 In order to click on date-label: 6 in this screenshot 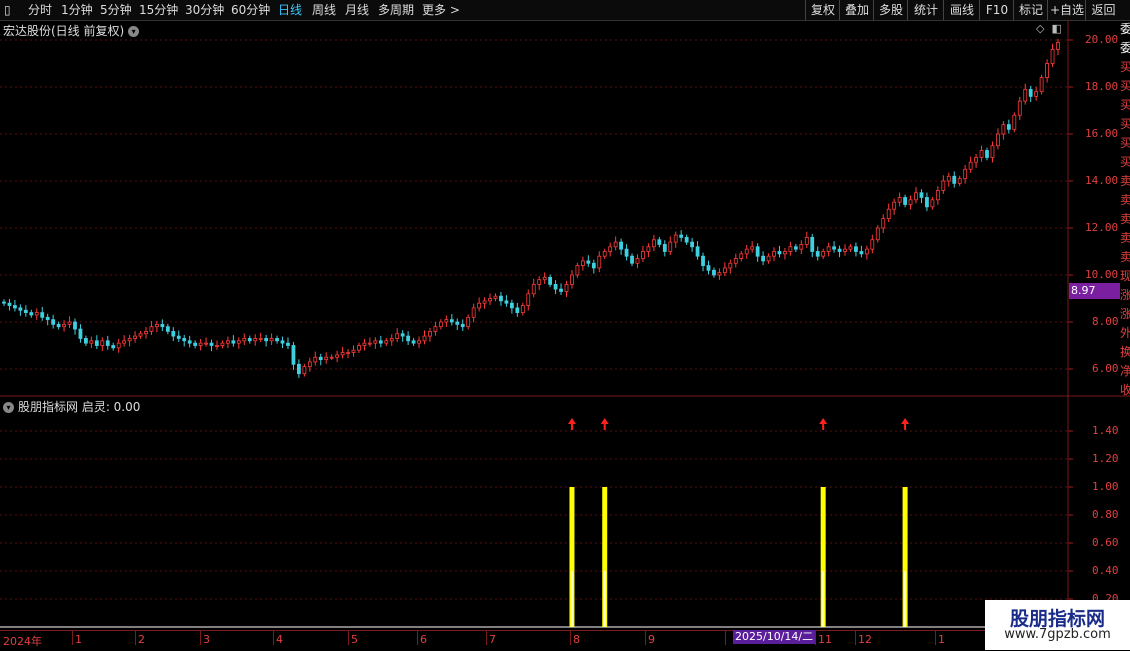, I will do `click(423, 639)`.